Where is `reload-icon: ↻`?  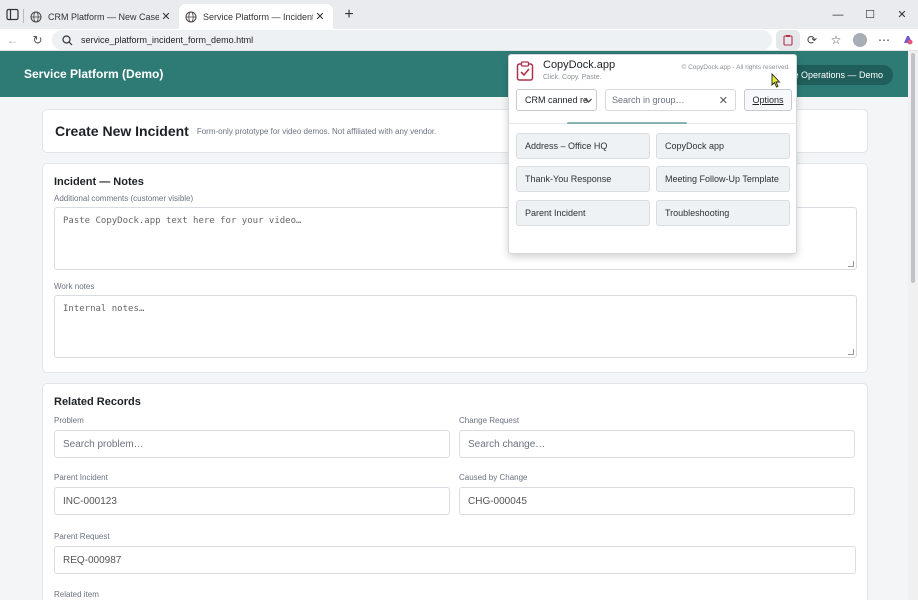
reload-icon: ↻ is located at coordinates (37, 40).